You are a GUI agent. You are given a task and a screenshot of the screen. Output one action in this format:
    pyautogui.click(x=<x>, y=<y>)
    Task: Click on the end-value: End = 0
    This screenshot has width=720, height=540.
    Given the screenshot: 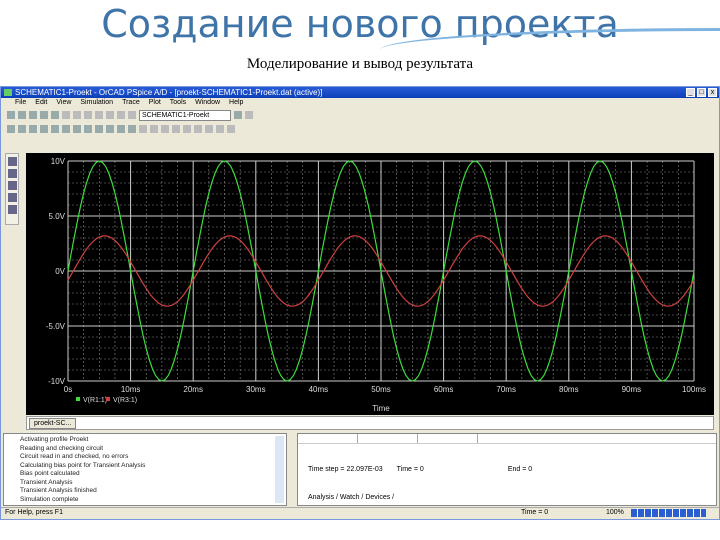 What is the action you would take?
    pyautogui.click(x=520, y=469)
    